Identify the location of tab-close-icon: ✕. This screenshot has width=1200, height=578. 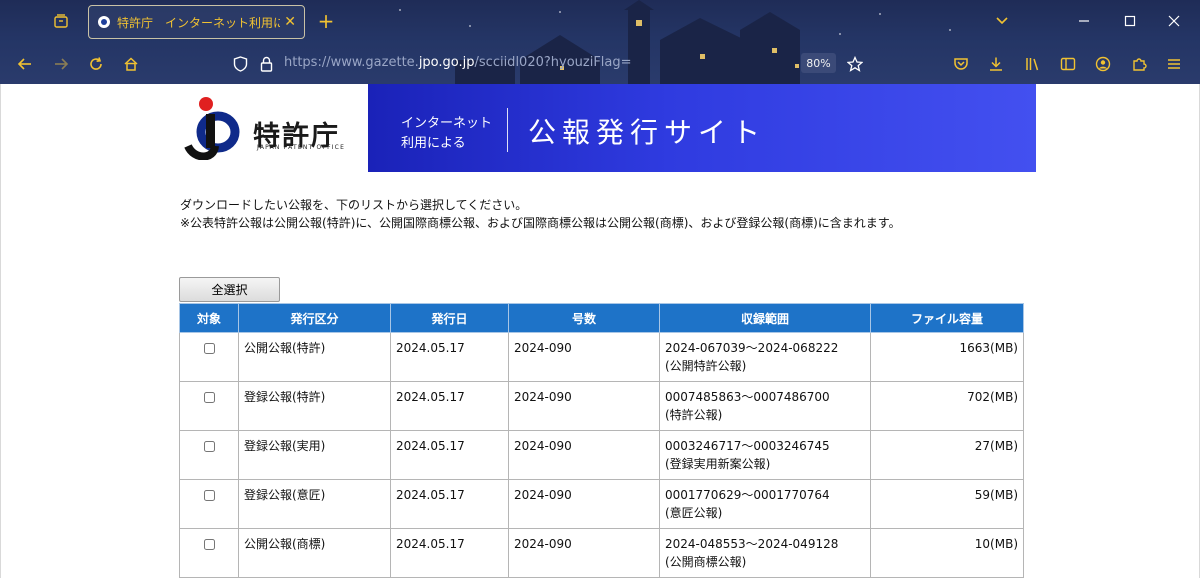
(290, 22).